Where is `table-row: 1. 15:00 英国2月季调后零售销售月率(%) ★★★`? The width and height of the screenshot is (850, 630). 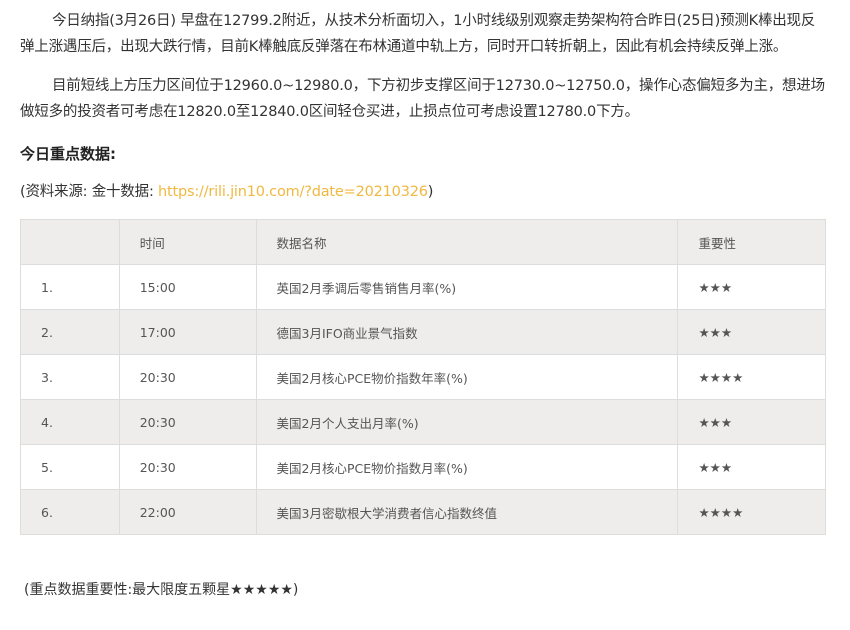
table-row: 1. 15:00 英国2月季调后零售销售月率(%) ★★★ is located at coordinates (423, 287).